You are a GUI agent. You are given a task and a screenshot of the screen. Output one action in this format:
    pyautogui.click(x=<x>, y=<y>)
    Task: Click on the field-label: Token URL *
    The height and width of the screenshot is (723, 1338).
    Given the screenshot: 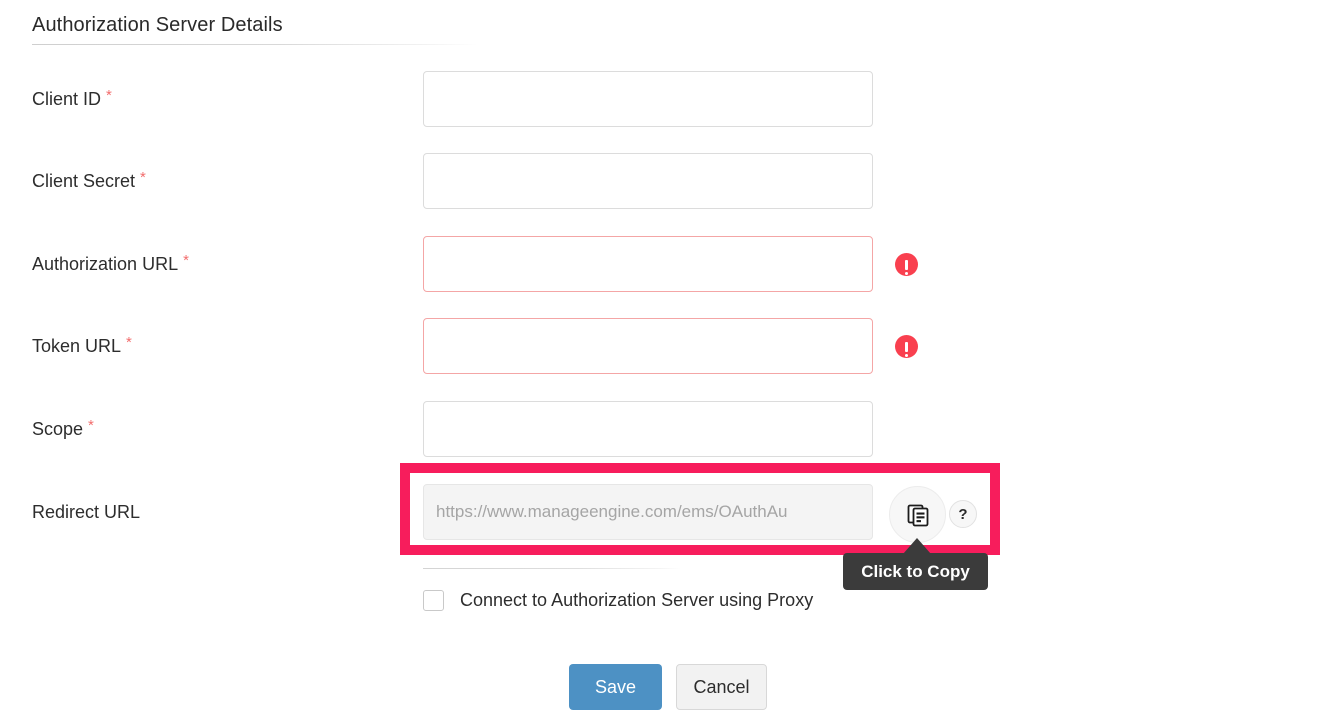 What is the action you would take?
    pyautogui.click(x=82, y=346)
    